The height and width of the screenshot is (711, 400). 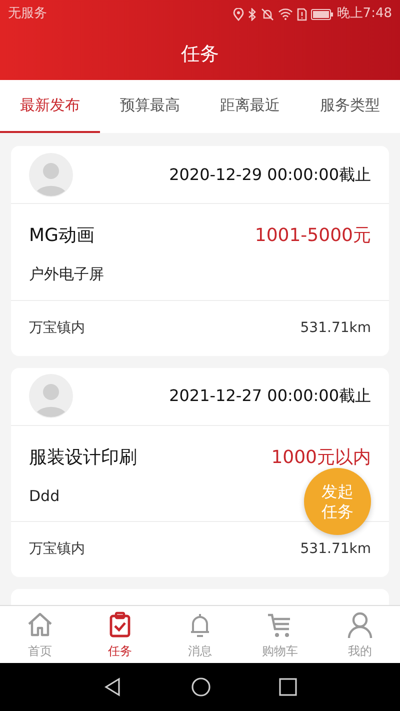 I want to click on nav-label: 购物车, so click(x=280, y=651).